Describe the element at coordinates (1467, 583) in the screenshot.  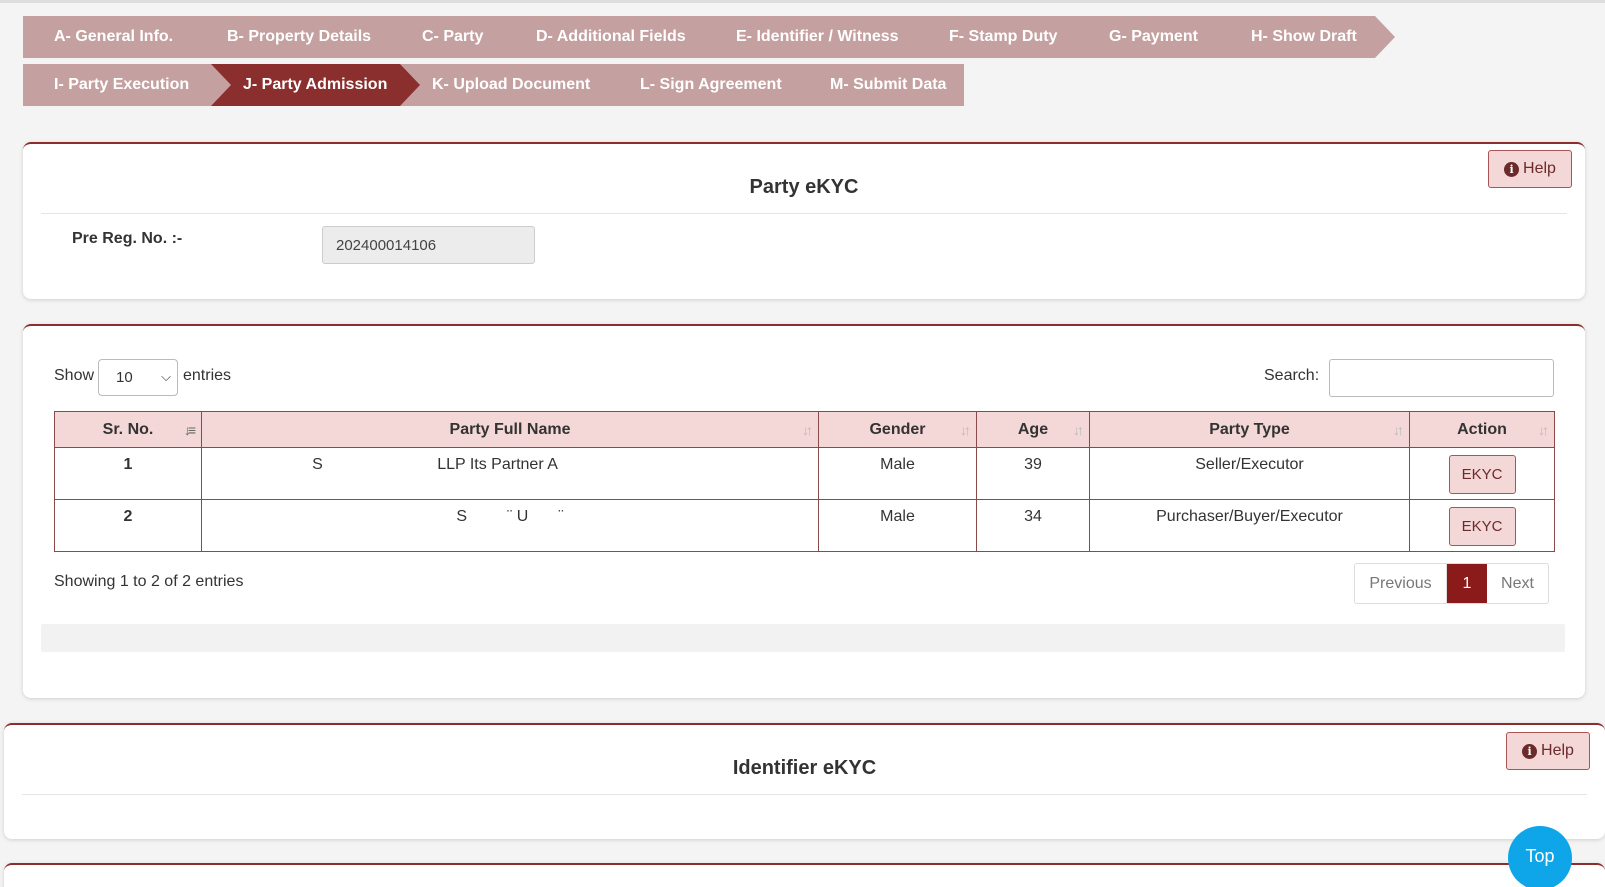
I see `page-1-button: 1` at that location.